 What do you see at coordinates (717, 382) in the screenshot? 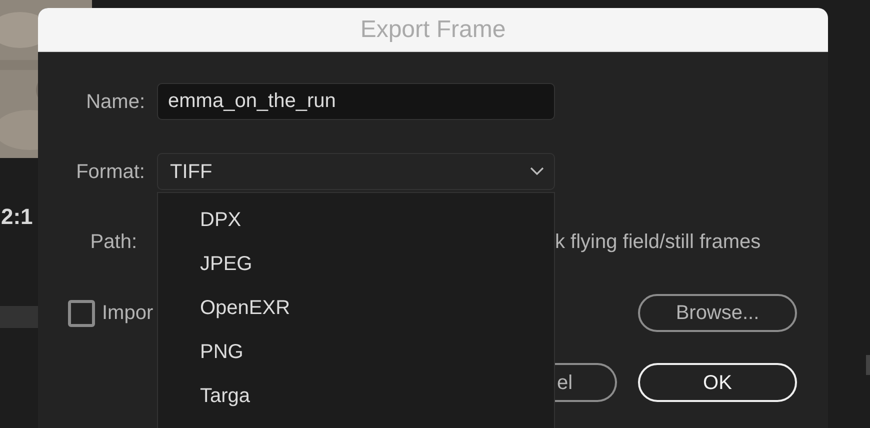
I see `ok-button: OK` at bounding box center [717, 382].